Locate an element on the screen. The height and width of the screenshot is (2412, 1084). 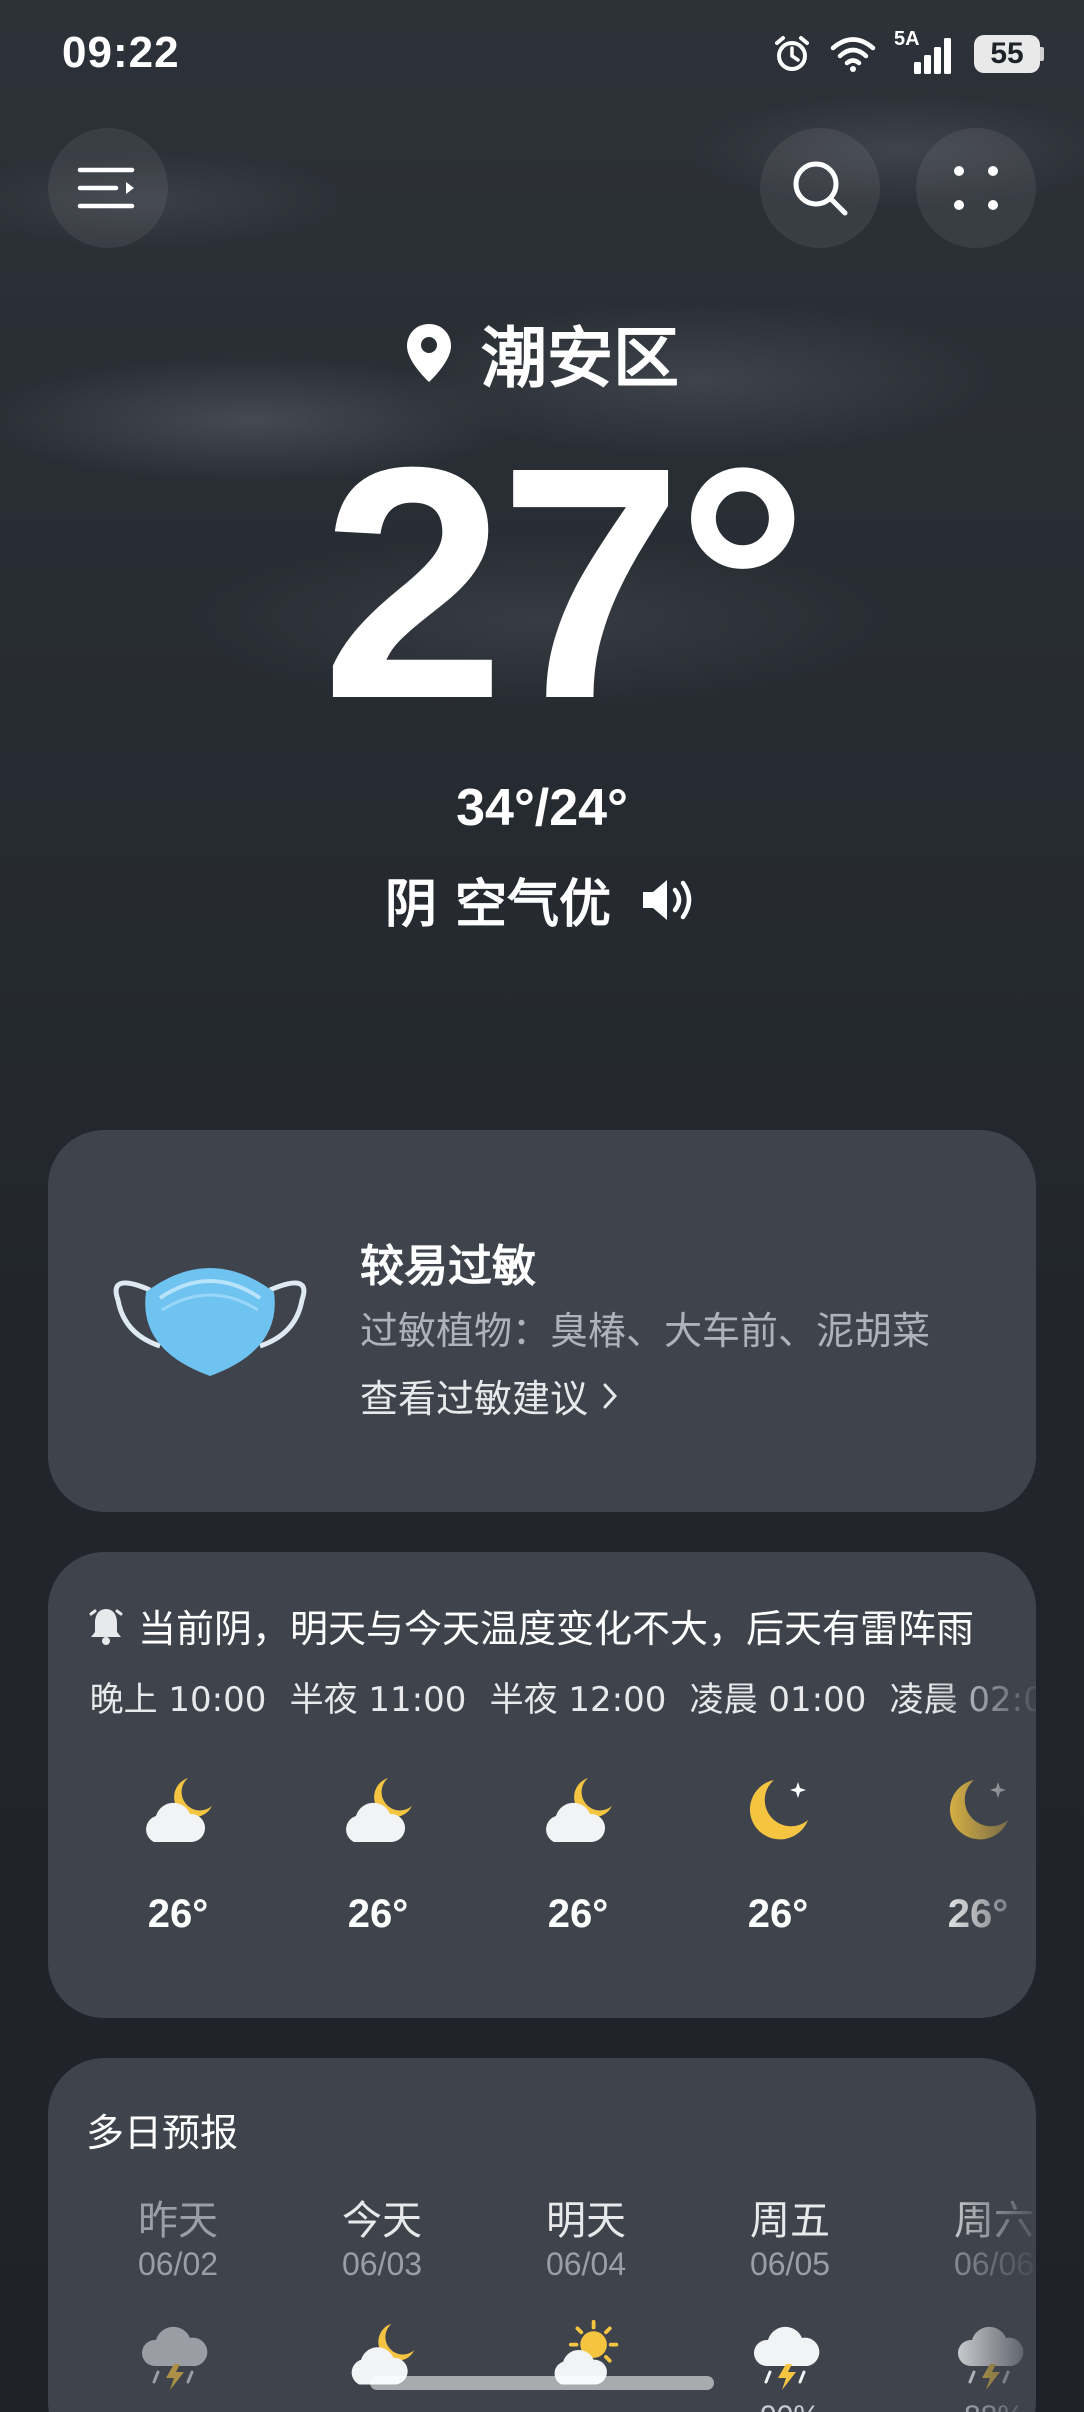
battery-icon: 55 is located at coordinates (1009, 54).